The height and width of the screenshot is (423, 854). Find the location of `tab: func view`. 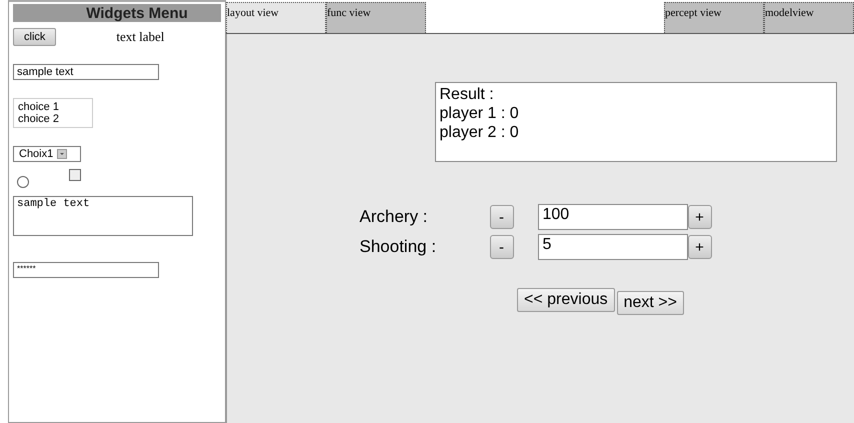

tab: func view is located at coordinates (376, 17).